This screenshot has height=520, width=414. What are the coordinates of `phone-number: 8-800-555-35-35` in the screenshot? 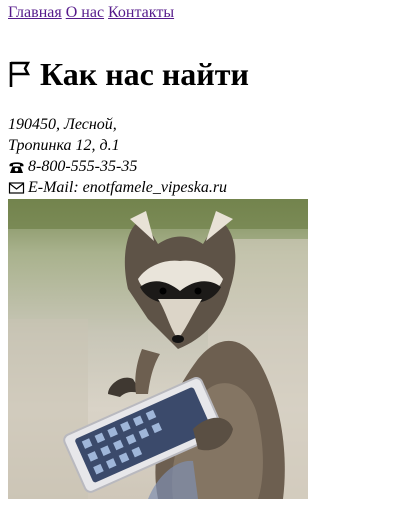 It's located at (83, 166).